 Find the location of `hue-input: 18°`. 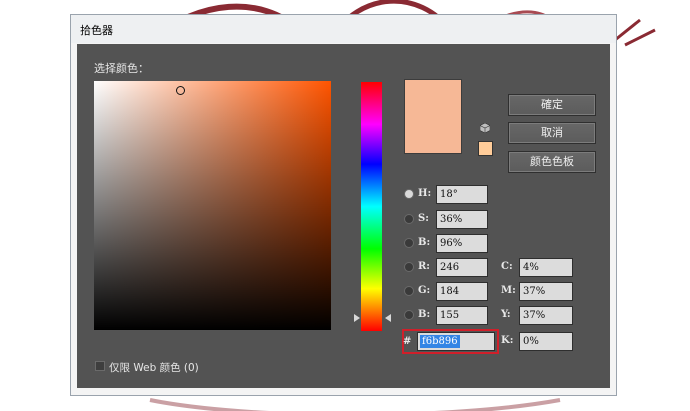

hue-input: 18° is located at coordinates (462, 194).